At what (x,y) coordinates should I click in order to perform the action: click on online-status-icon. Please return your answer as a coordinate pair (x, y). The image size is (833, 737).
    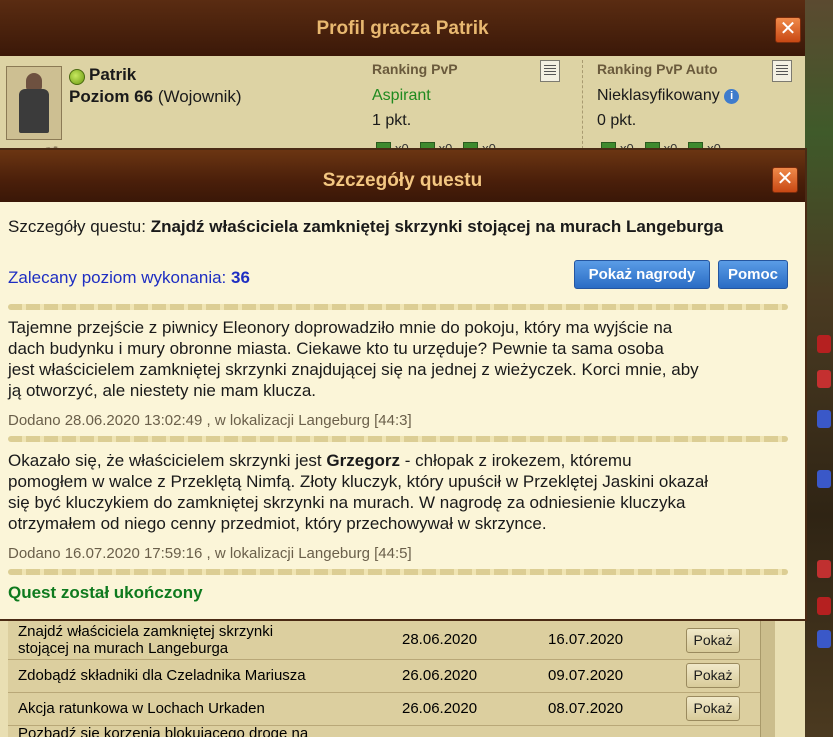
    Looking at the image, I should click on (77, 77).